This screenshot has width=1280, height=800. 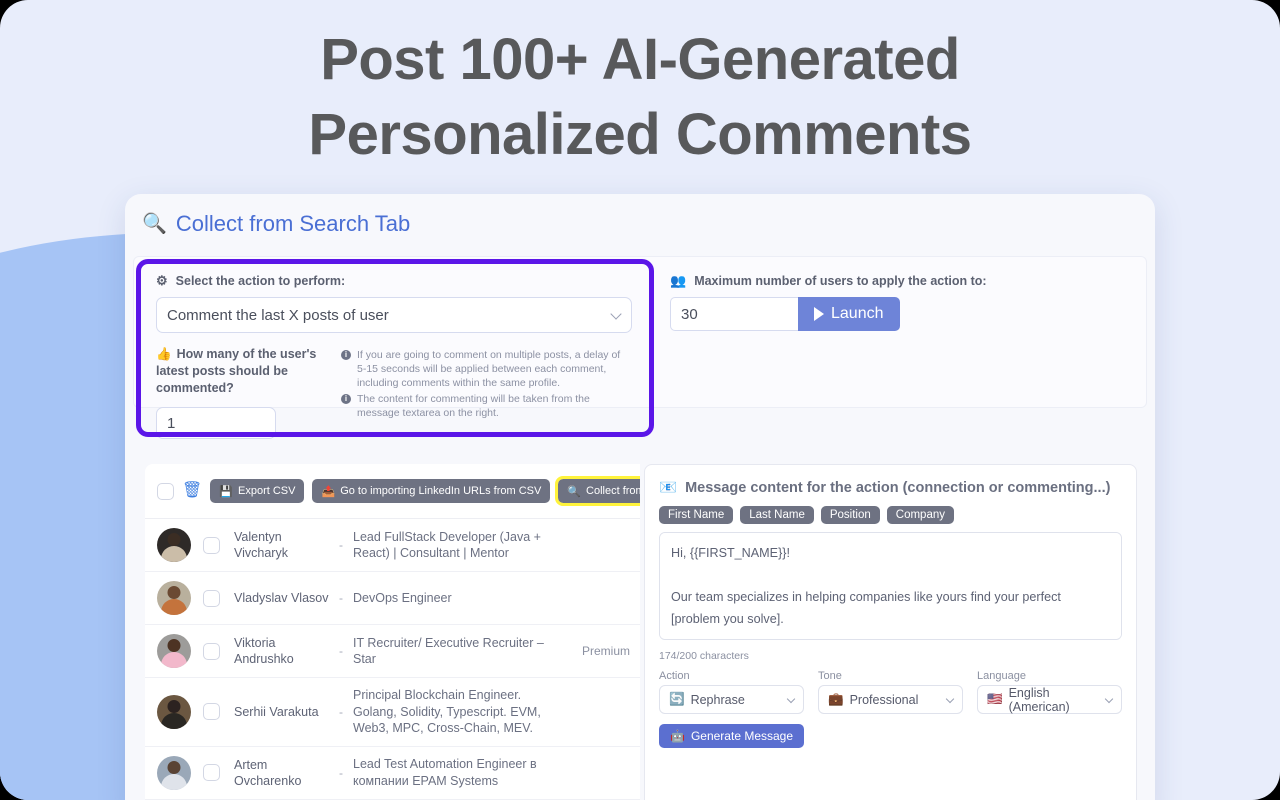 What do you see at coordinates (441, 491) in the screenshot?
I see `import-linkedin-urls-label: Go to importing LinkedIn URLs from CSV` at bounding box center [441, 491].